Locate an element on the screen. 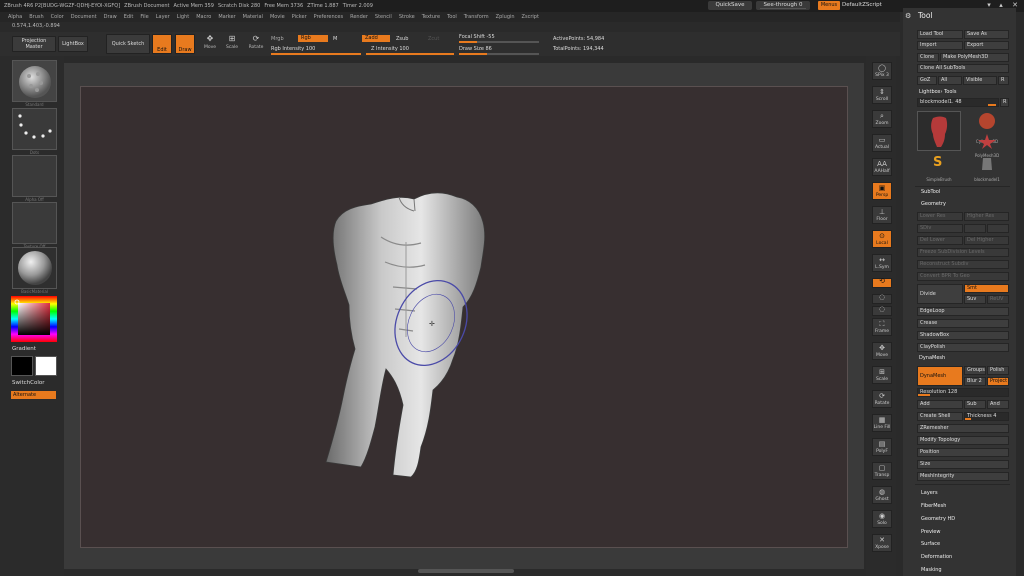  canvas-scrollbar is located at coordinates (466, 571).